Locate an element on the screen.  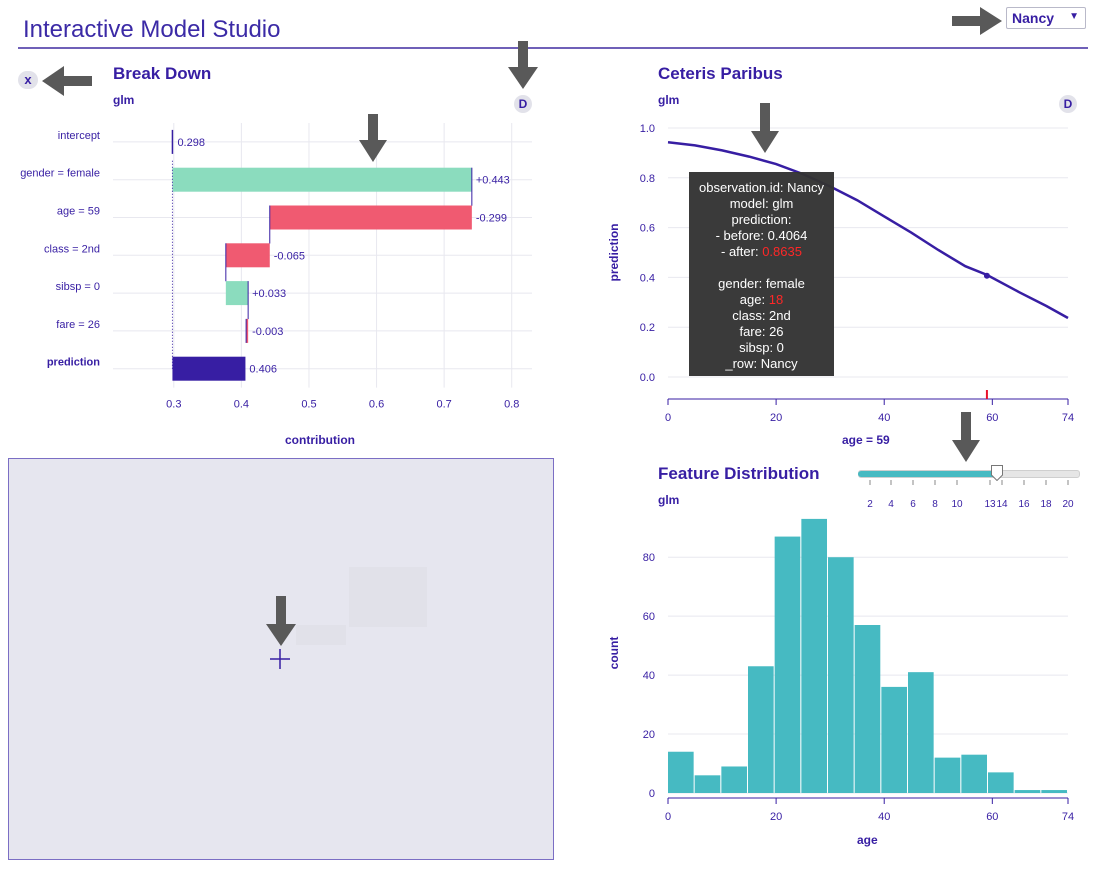
value-label: -0.003 is located at coordinates (267, 332).